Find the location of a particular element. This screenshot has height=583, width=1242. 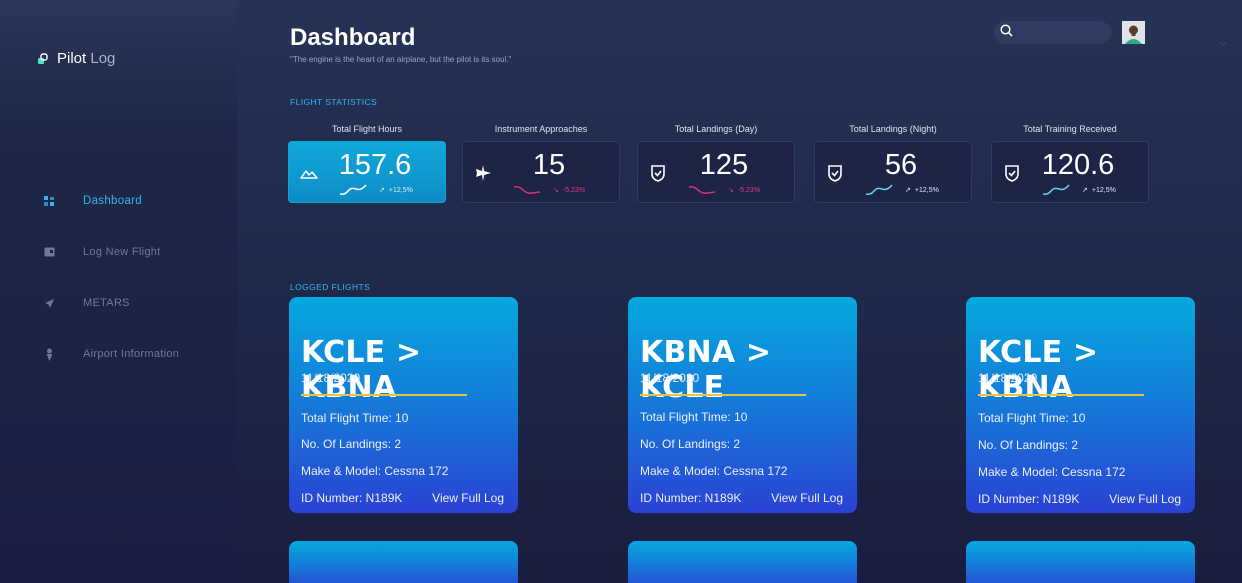

sidebar-item-label: Log New Flight is located at coordinates (122, 252).